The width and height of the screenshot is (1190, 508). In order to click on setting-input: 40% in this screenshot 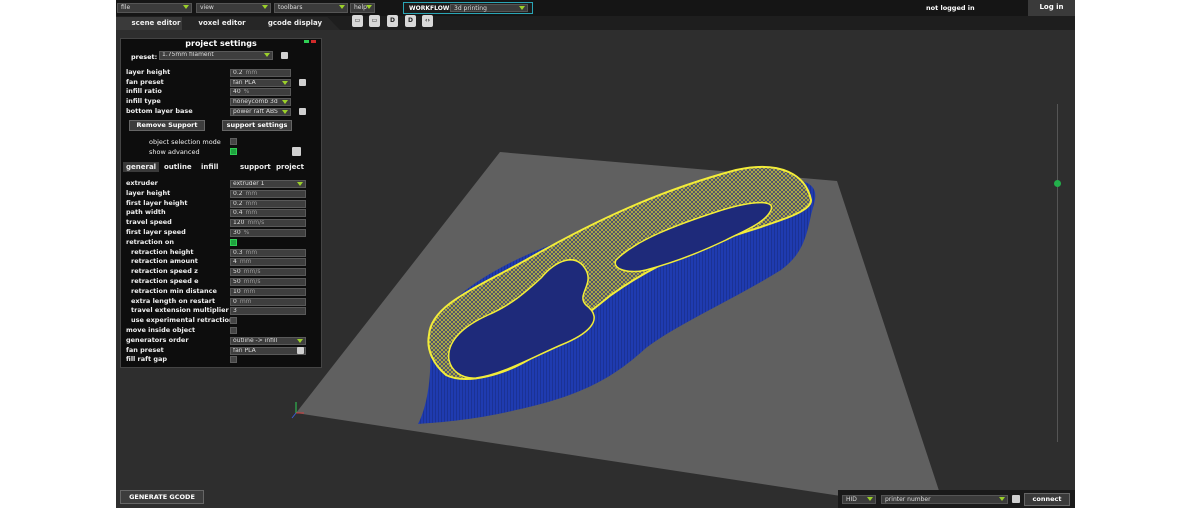, I will do `click(260, 92)`.